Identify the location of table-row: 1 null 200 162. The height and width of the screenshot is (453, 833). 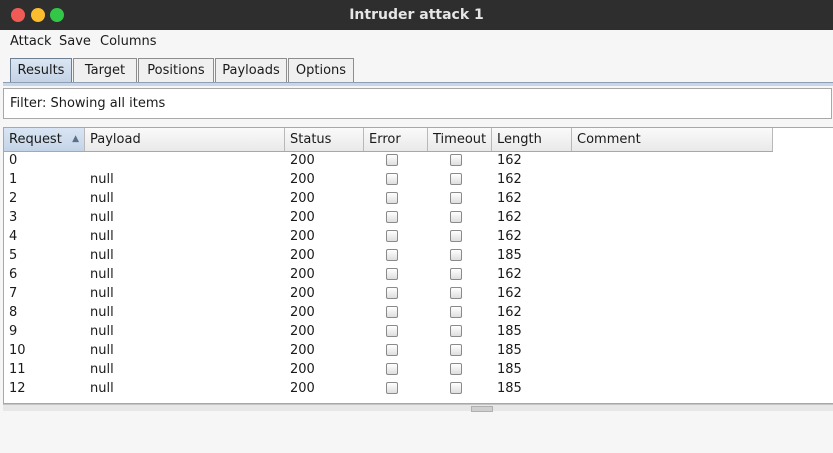
(388, 179).